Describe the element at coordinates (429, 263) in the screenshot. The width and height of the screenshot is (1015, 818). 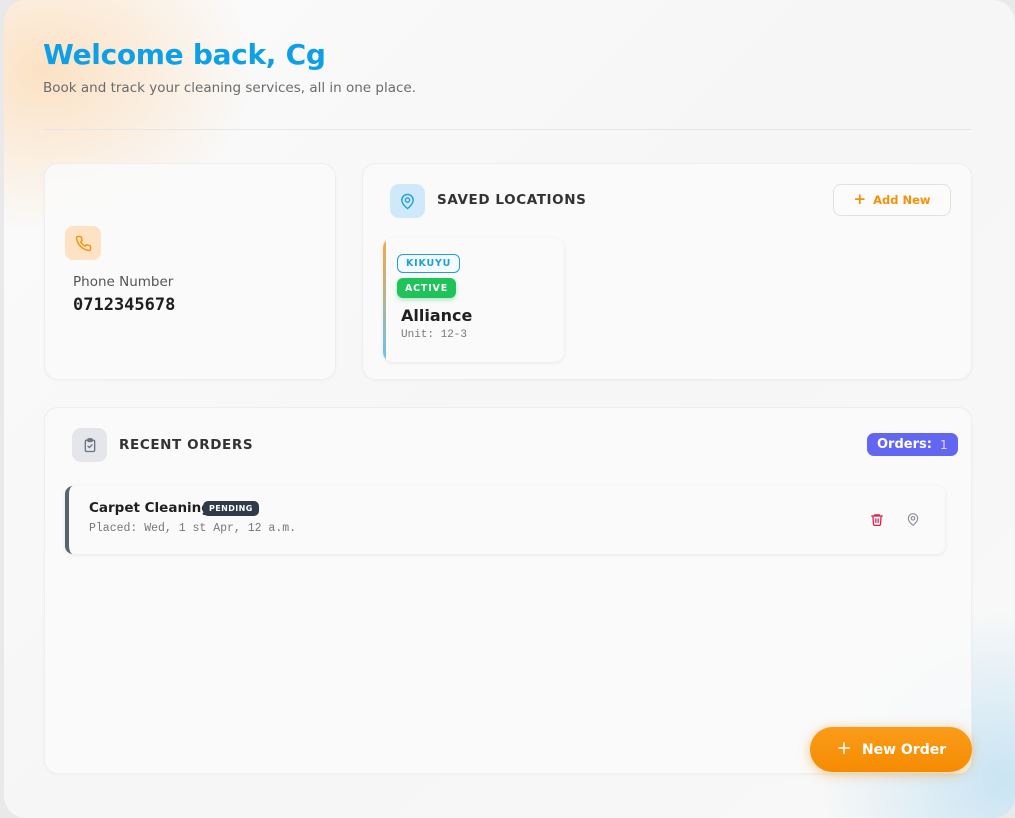
I see `location-area-tag: KIKUYU` at that location.